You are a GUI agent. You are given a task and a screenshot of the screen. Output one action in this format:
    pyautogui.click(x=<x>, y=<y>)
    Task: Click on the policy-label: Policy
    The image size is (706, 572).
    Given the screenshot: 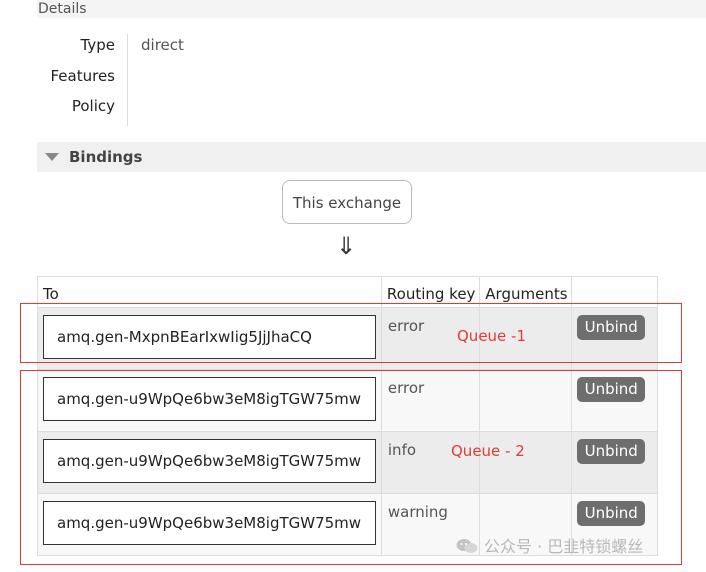 What is the action you would take?
    pyautogui.click(x=93, y=106)
    